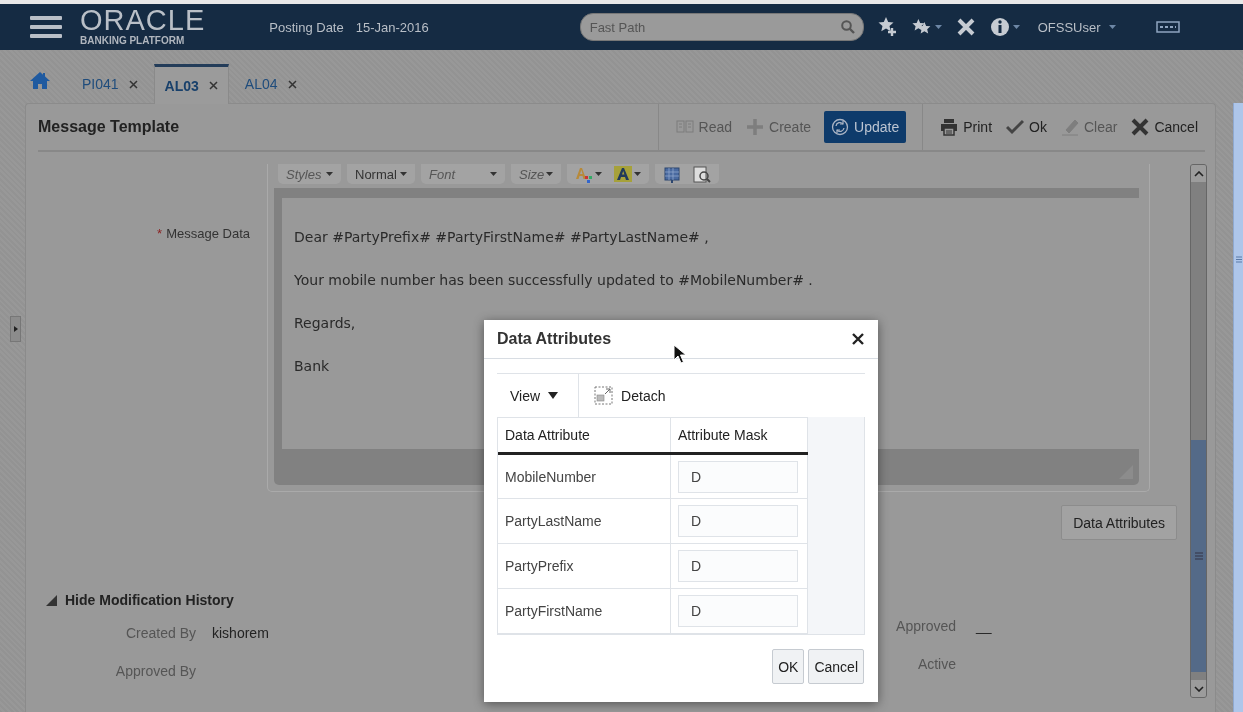 Image resolution: width=1243 pixels, height=712 pixels. I want to click on required-mark: *, so click(160, 233).